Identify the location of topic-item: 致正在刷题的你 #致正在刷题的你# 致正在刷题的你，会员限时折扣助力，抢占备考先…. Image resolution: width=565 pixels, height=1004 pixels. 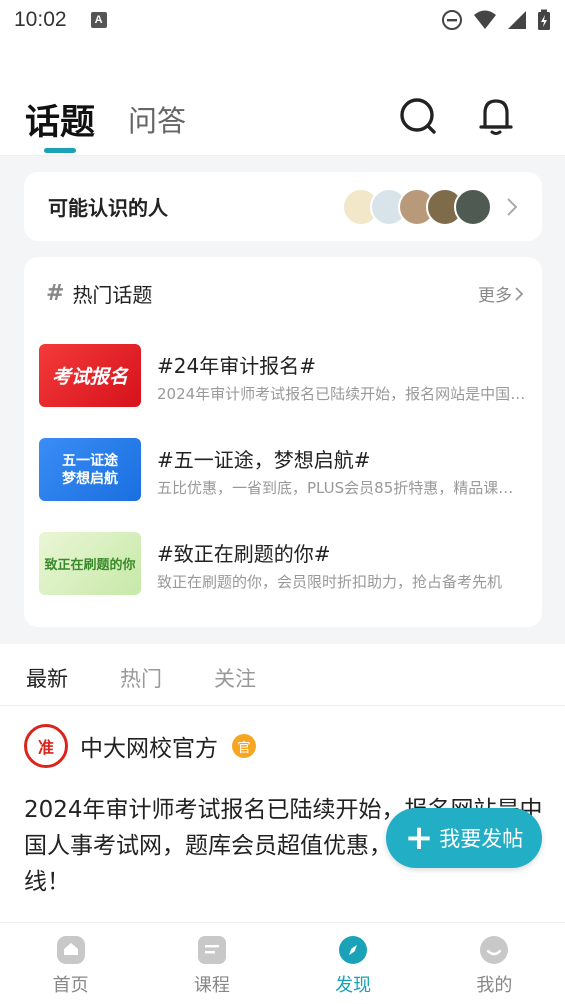
(284, 564).